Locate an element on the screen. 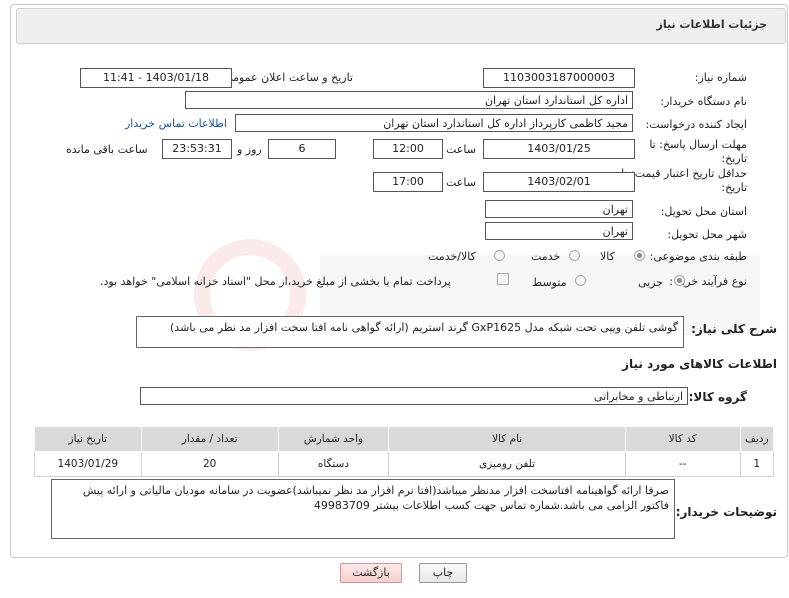 Image resolution: width=789 pixels, height=598 pixels. announce-datetime-label: تاریخ و ساعت اعلان عمومی: is located at coordinates (286, 77).